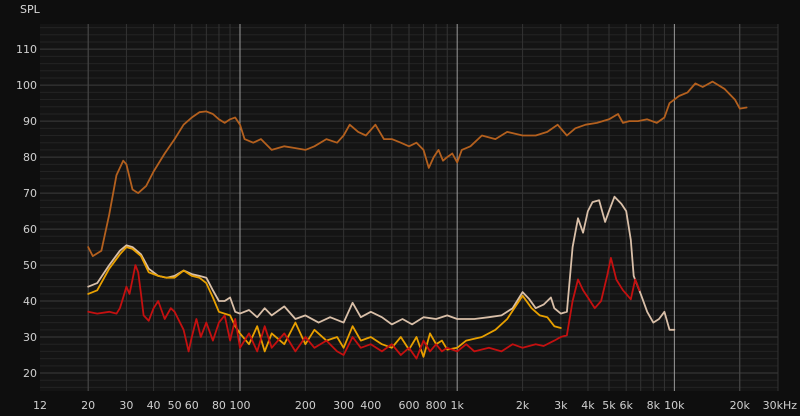 The width and height of the screenshot is (800, 416). What do you see at coordinates (30, 229) in the screenshot?
I see `y-tick-label: 60` at bounding box center [30, 229].